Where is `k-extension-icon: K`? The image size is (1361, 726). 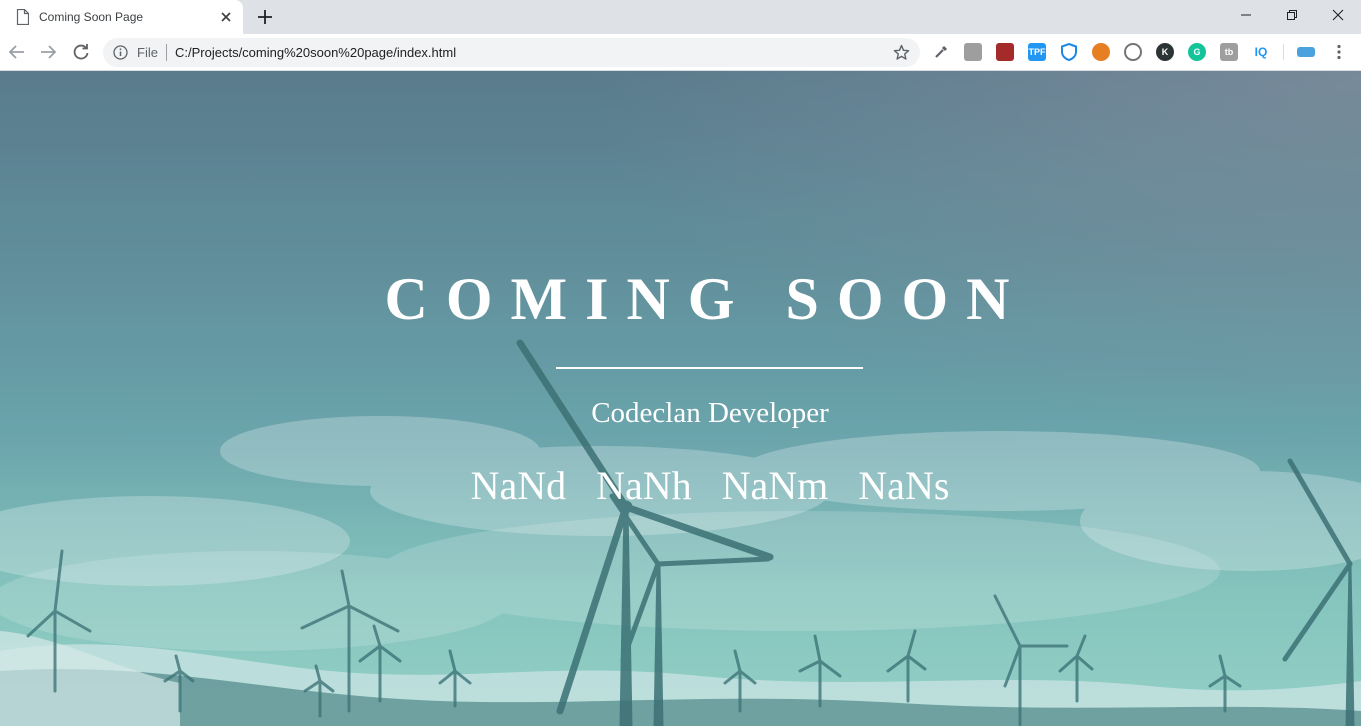 k-extension-icon: K is located at coordinates (1165, 52).